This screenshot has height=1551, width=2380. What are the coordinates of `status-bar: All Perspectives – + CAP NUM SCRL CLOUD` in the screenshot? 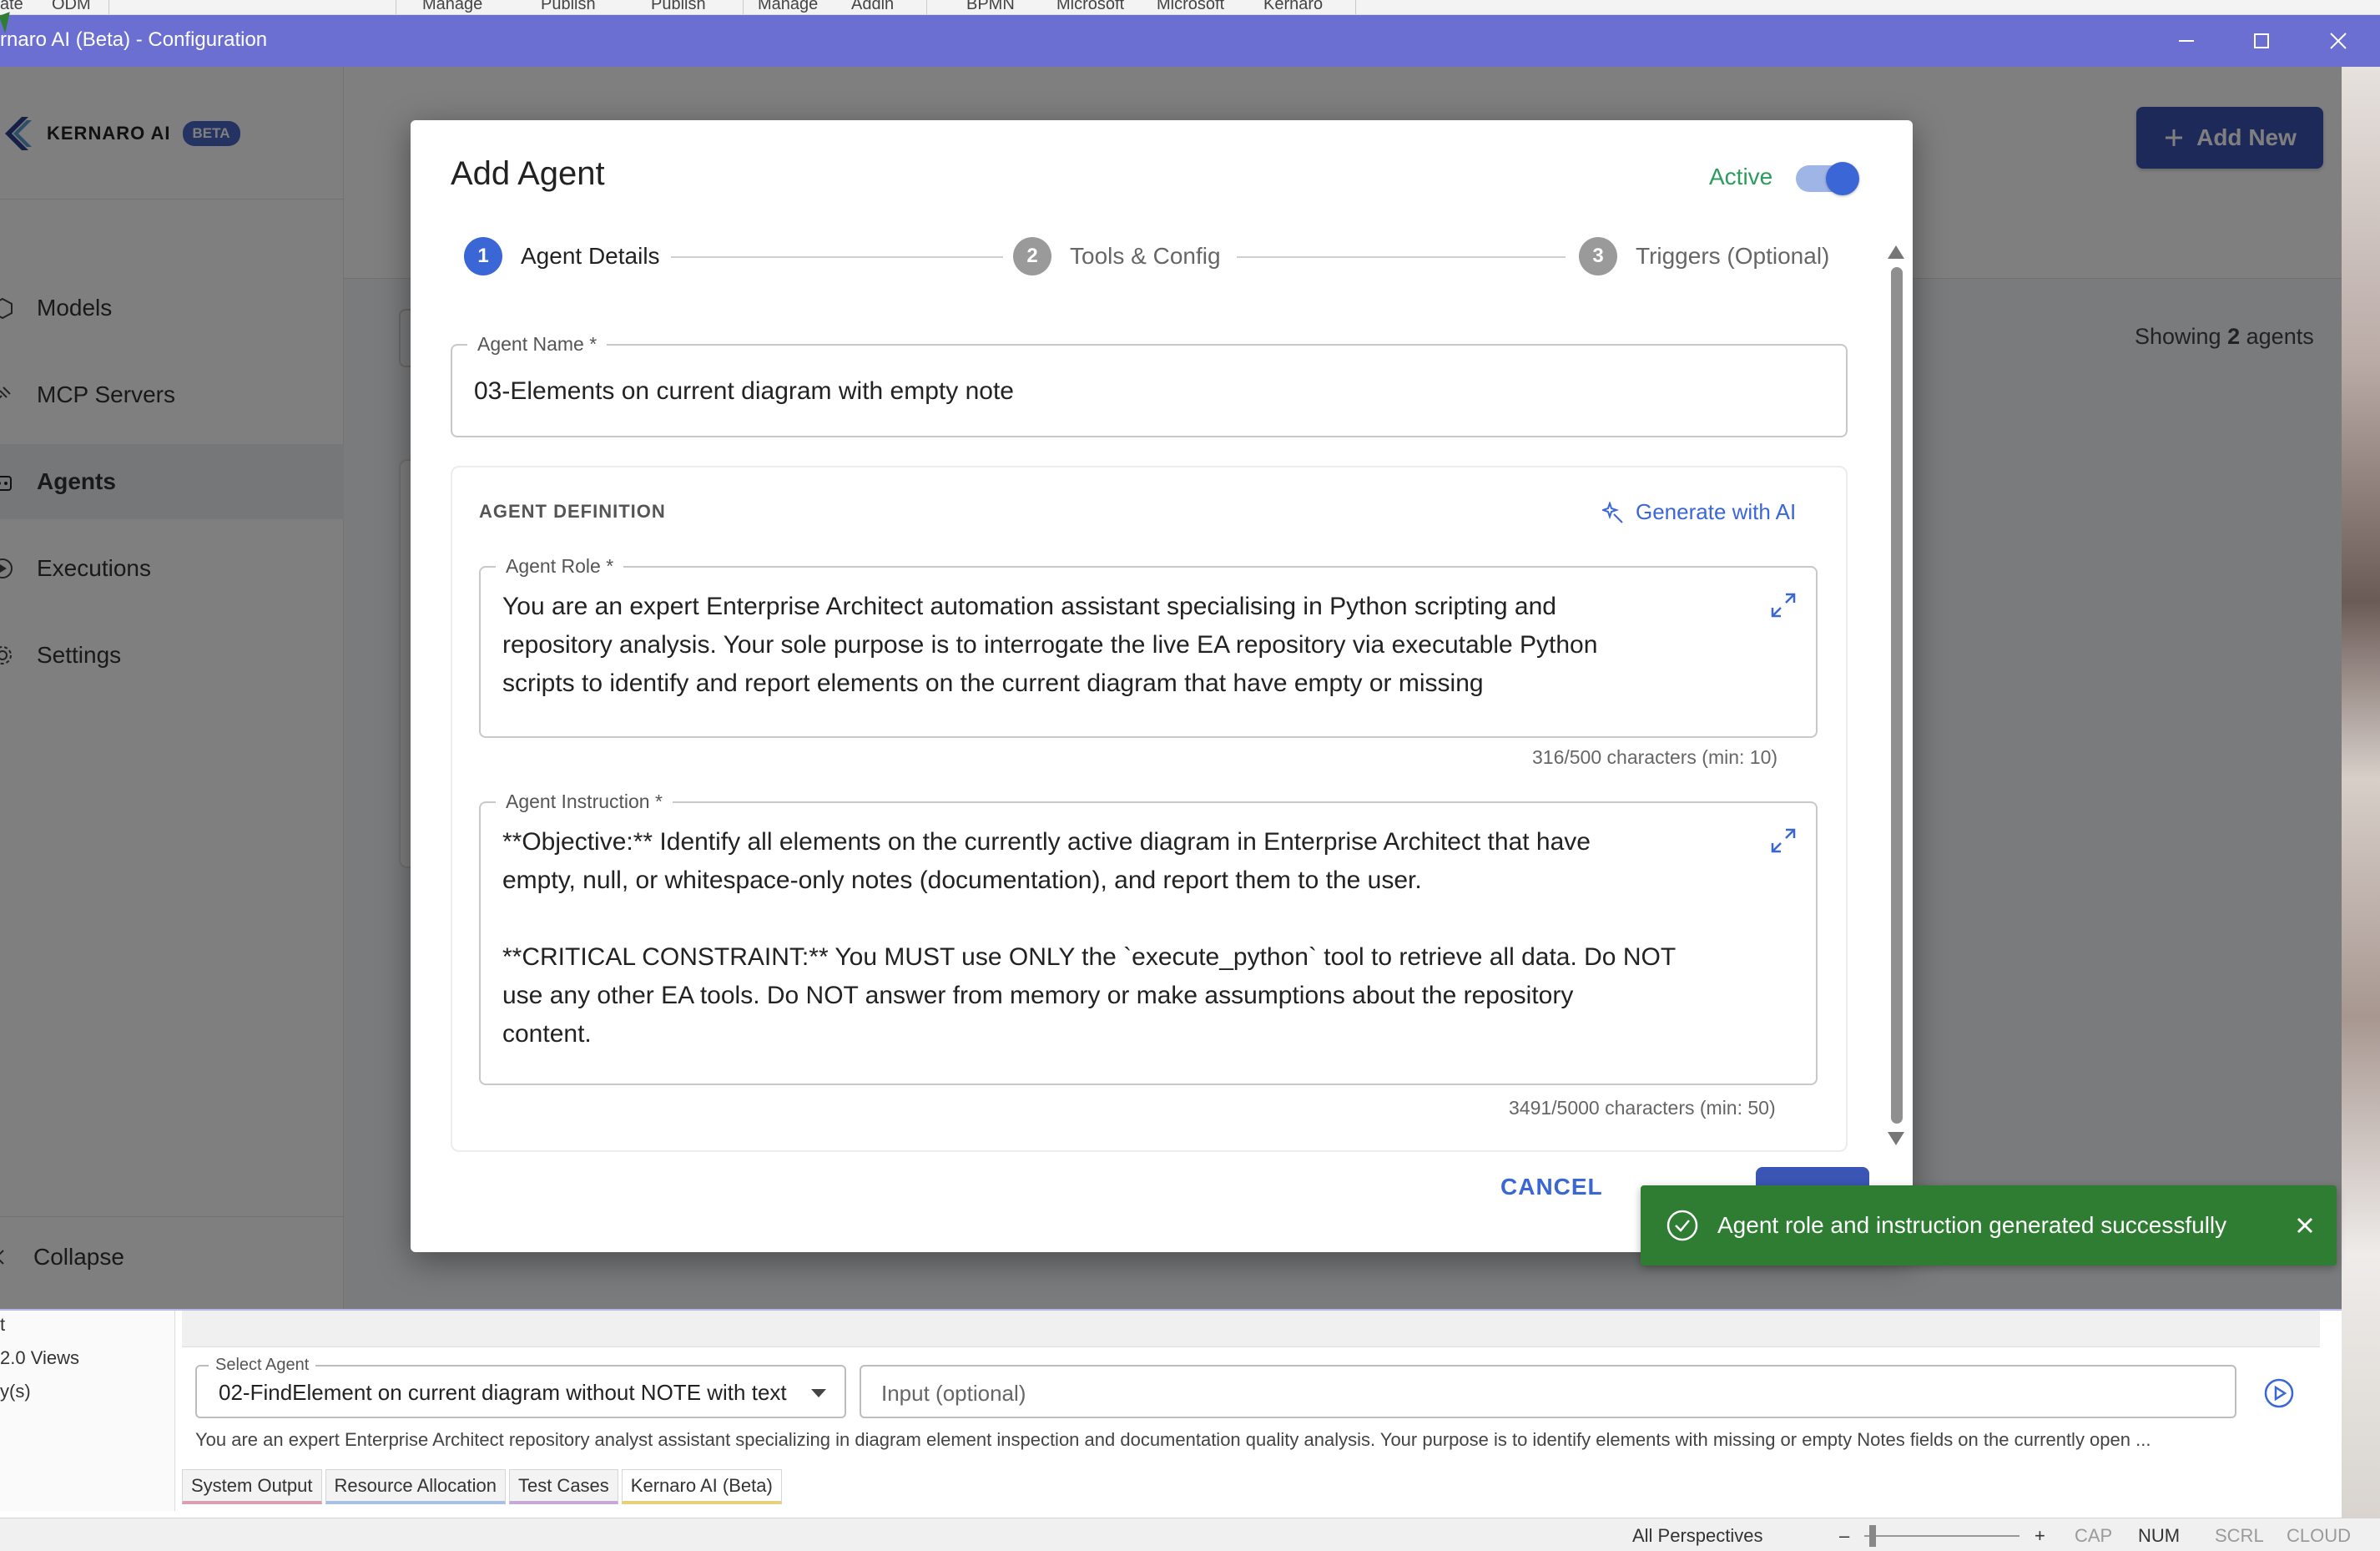 It's located at (1190, 1534).